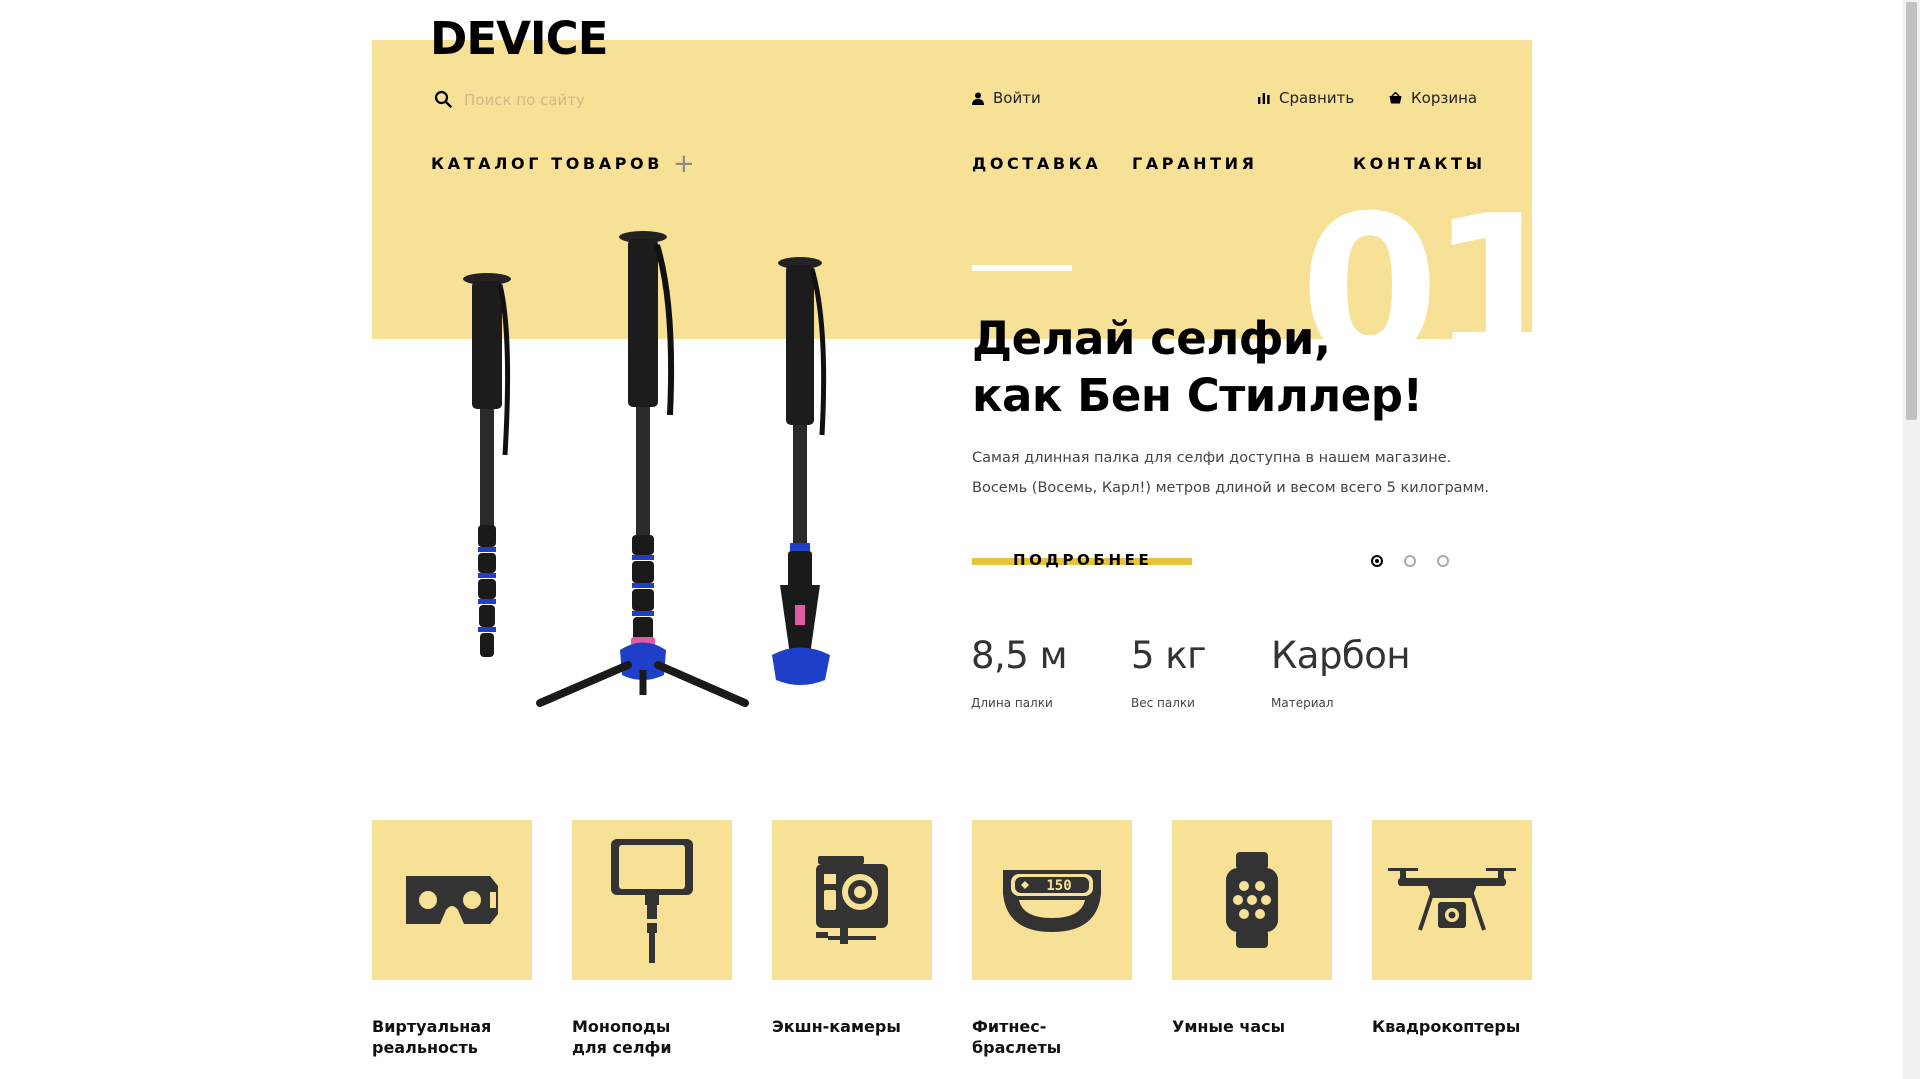  What do you see at coordinates (1264, 98) in the screenshot?
I see `compare-bars-icon` at bounding box center [1264, 98].